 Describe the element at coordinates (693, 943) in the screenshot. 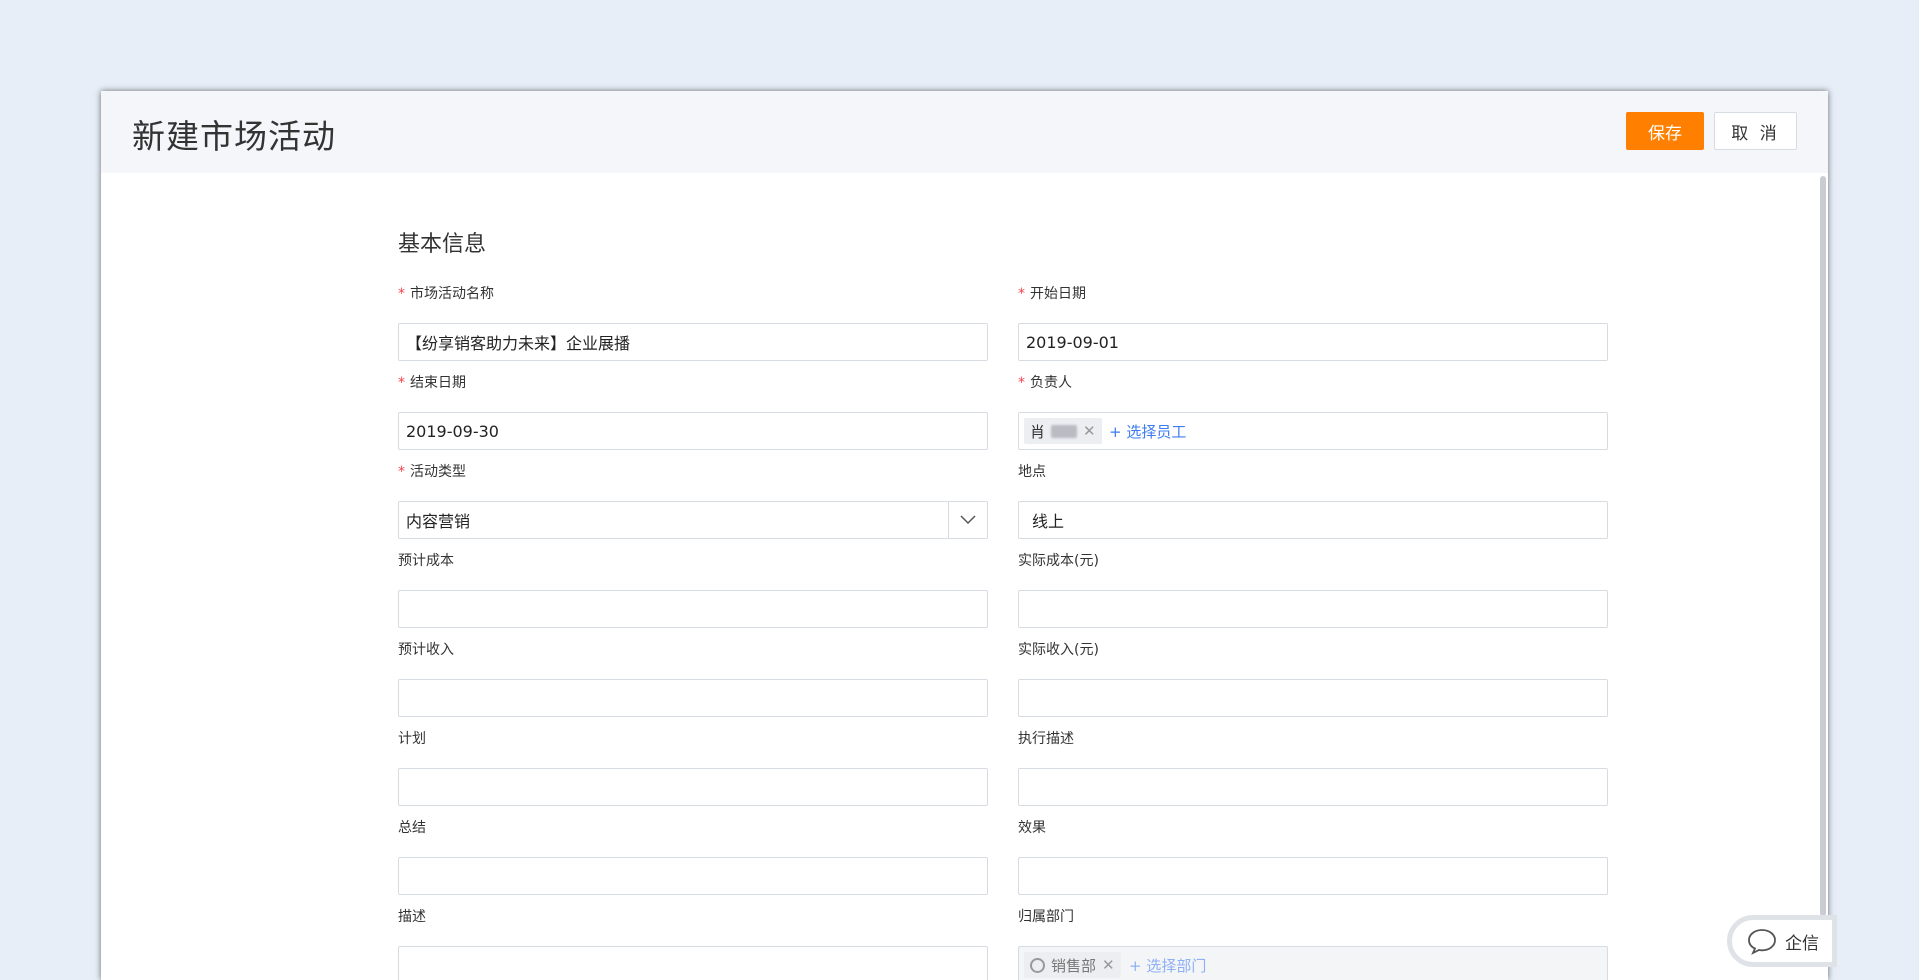

I see `field-description: 描述` at that location.